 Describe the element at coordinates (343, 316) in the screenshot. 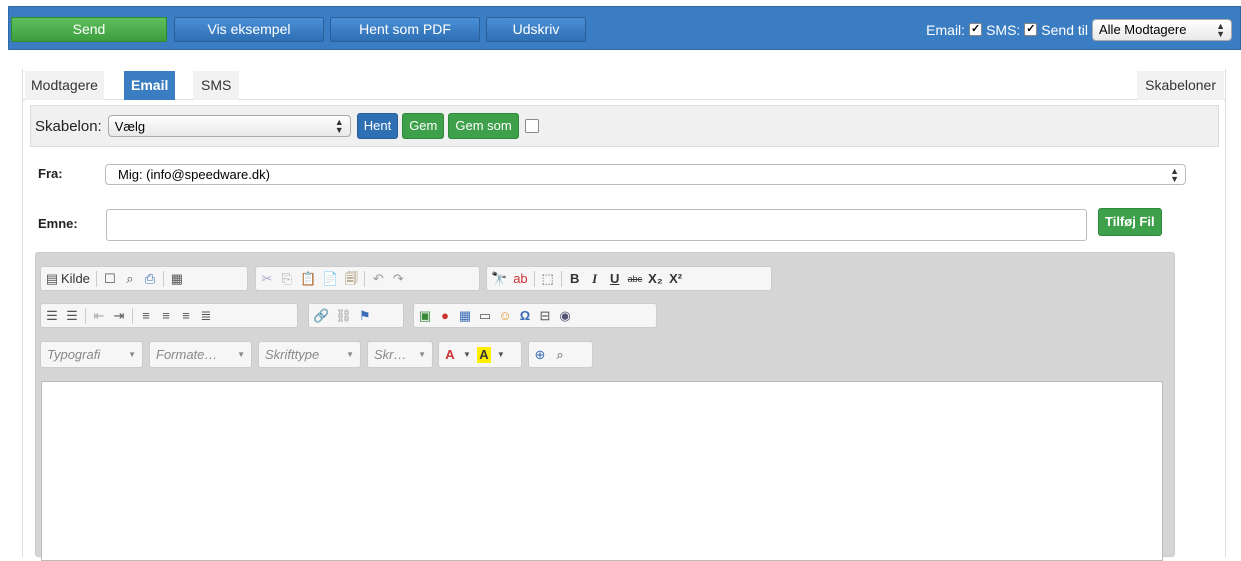

I see `unlink-icon: ⛓` at that location.